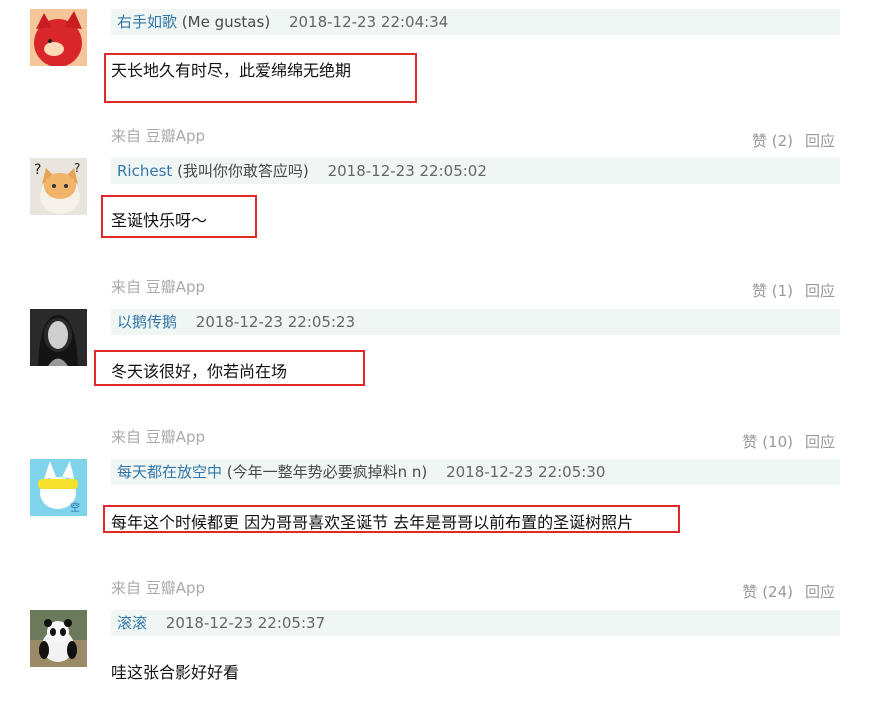 Image resolution: width=881 pixels, height=709 pixels. I want to click on comment-actions: 赞 (1) 回应, so click(793, 290).